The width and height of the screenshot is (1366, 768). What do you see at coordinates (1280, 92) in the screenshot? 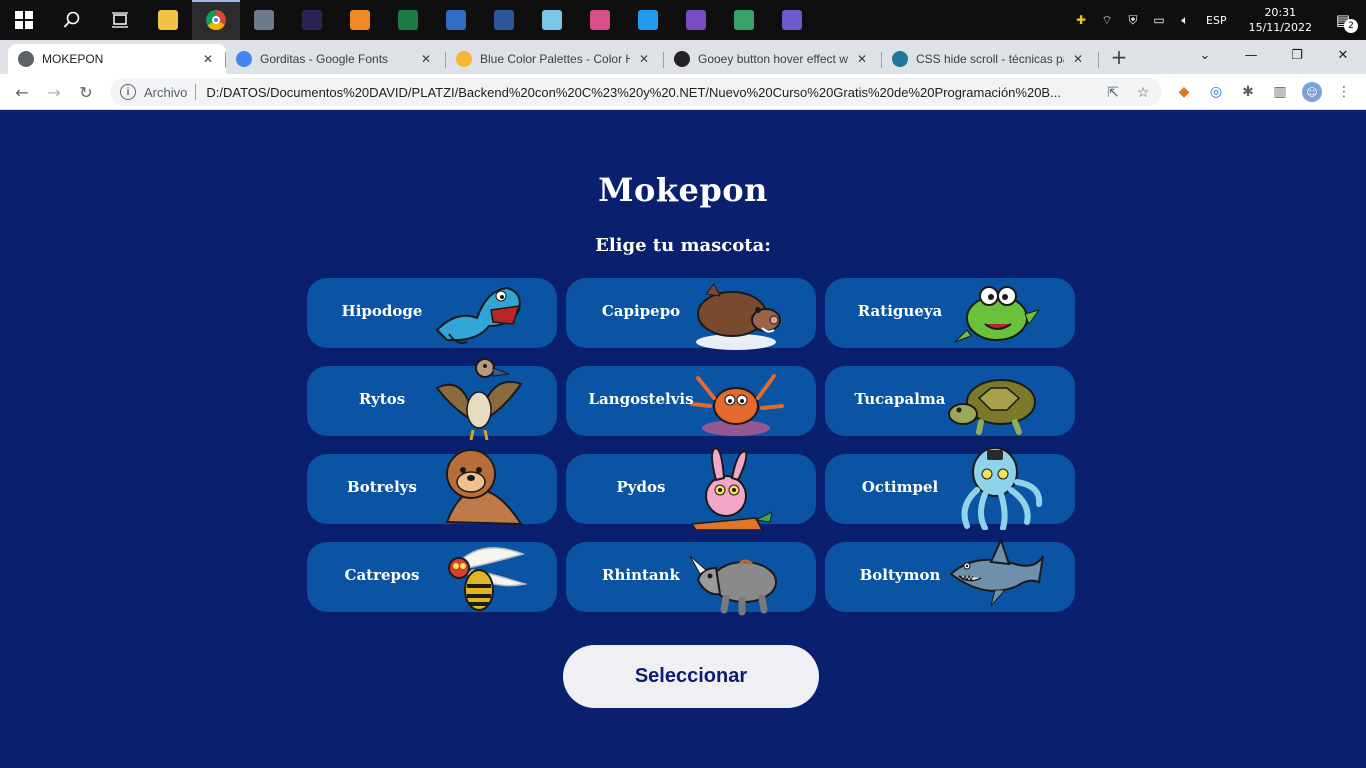
I see `side-panel-icon: ▥` at bounding box center [1280, 92].